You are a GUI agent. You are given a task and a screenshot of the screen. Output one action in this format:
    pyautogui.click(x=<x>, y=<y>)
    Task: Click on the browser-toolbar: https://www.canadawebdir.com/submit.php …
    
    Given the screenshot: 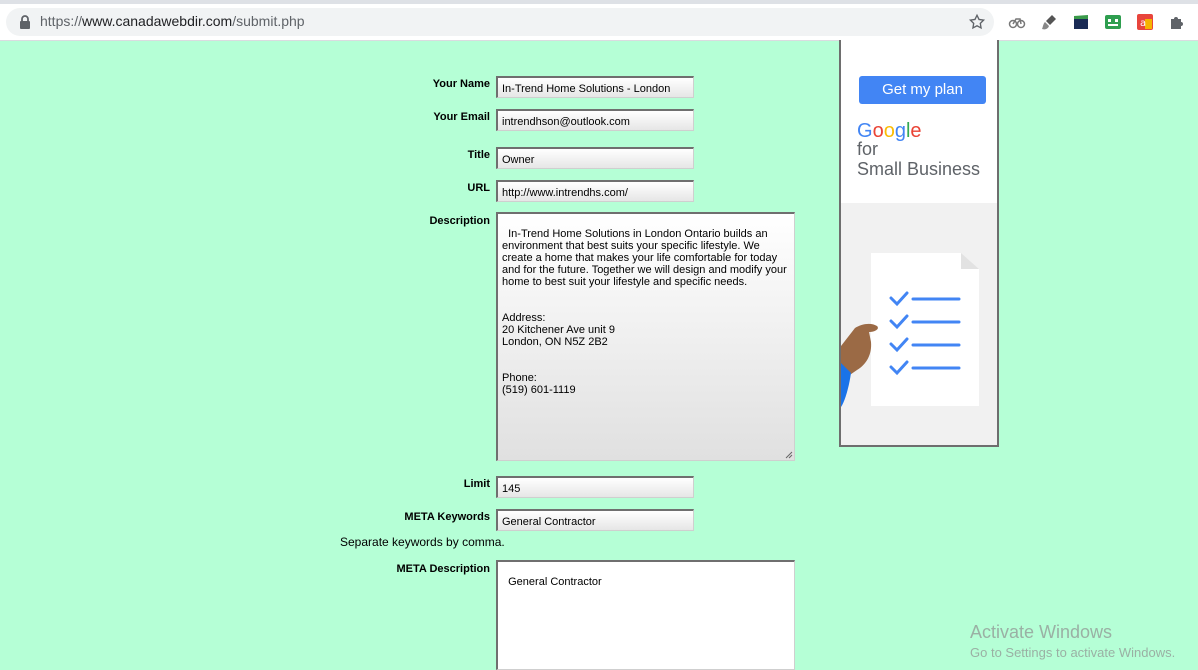 What is the action you would take?
    pyautogui.click(x=599, y=22)
    